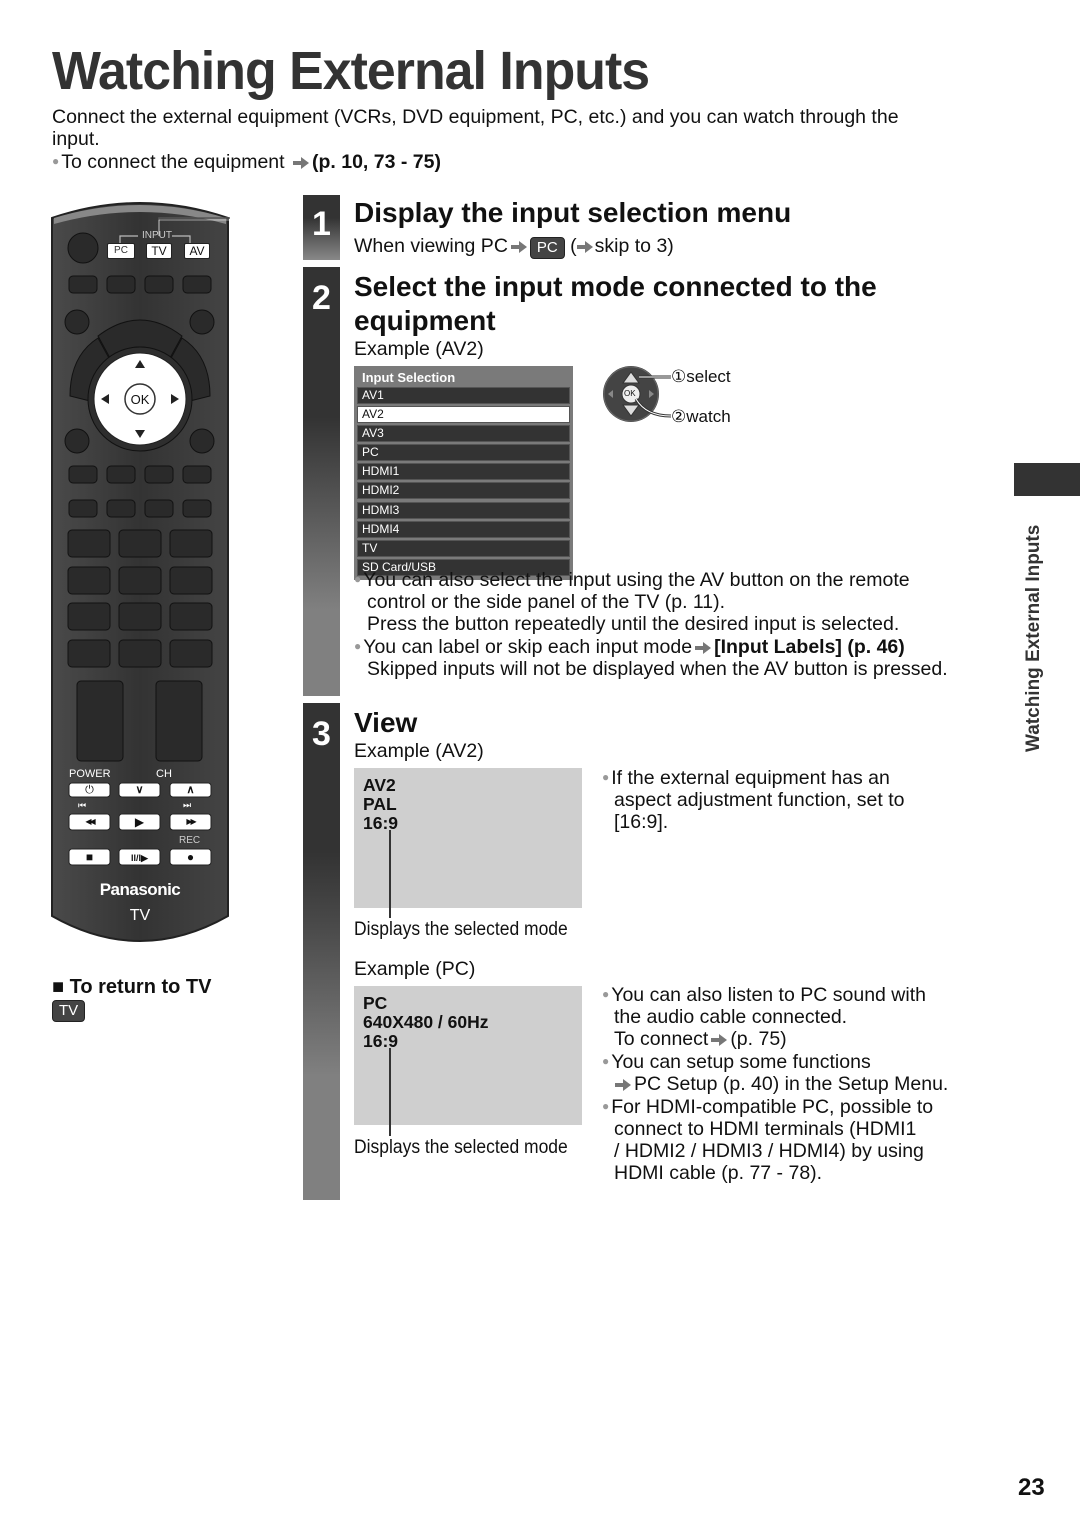 The width and height of the screenshot is (1080, 1532). What do you see at coordinates (809, 647) in the screenshot?
I see `input-labels-ref: [Input Labels] (p. 46)` at bounding box center [809, 647].